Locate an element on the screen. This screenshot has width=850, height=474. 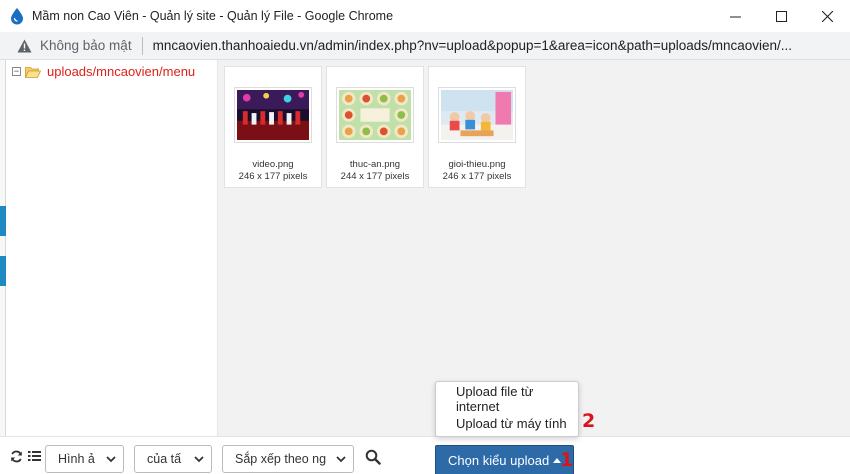
tree-item-menu: − uploads/mncaovien/menu is located at coordinates (103, 71).